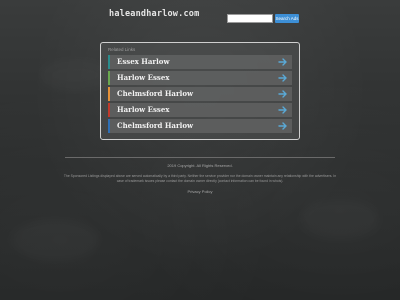  I want to click on header: haleandharlow.com Search Ads, so click(200, 15).